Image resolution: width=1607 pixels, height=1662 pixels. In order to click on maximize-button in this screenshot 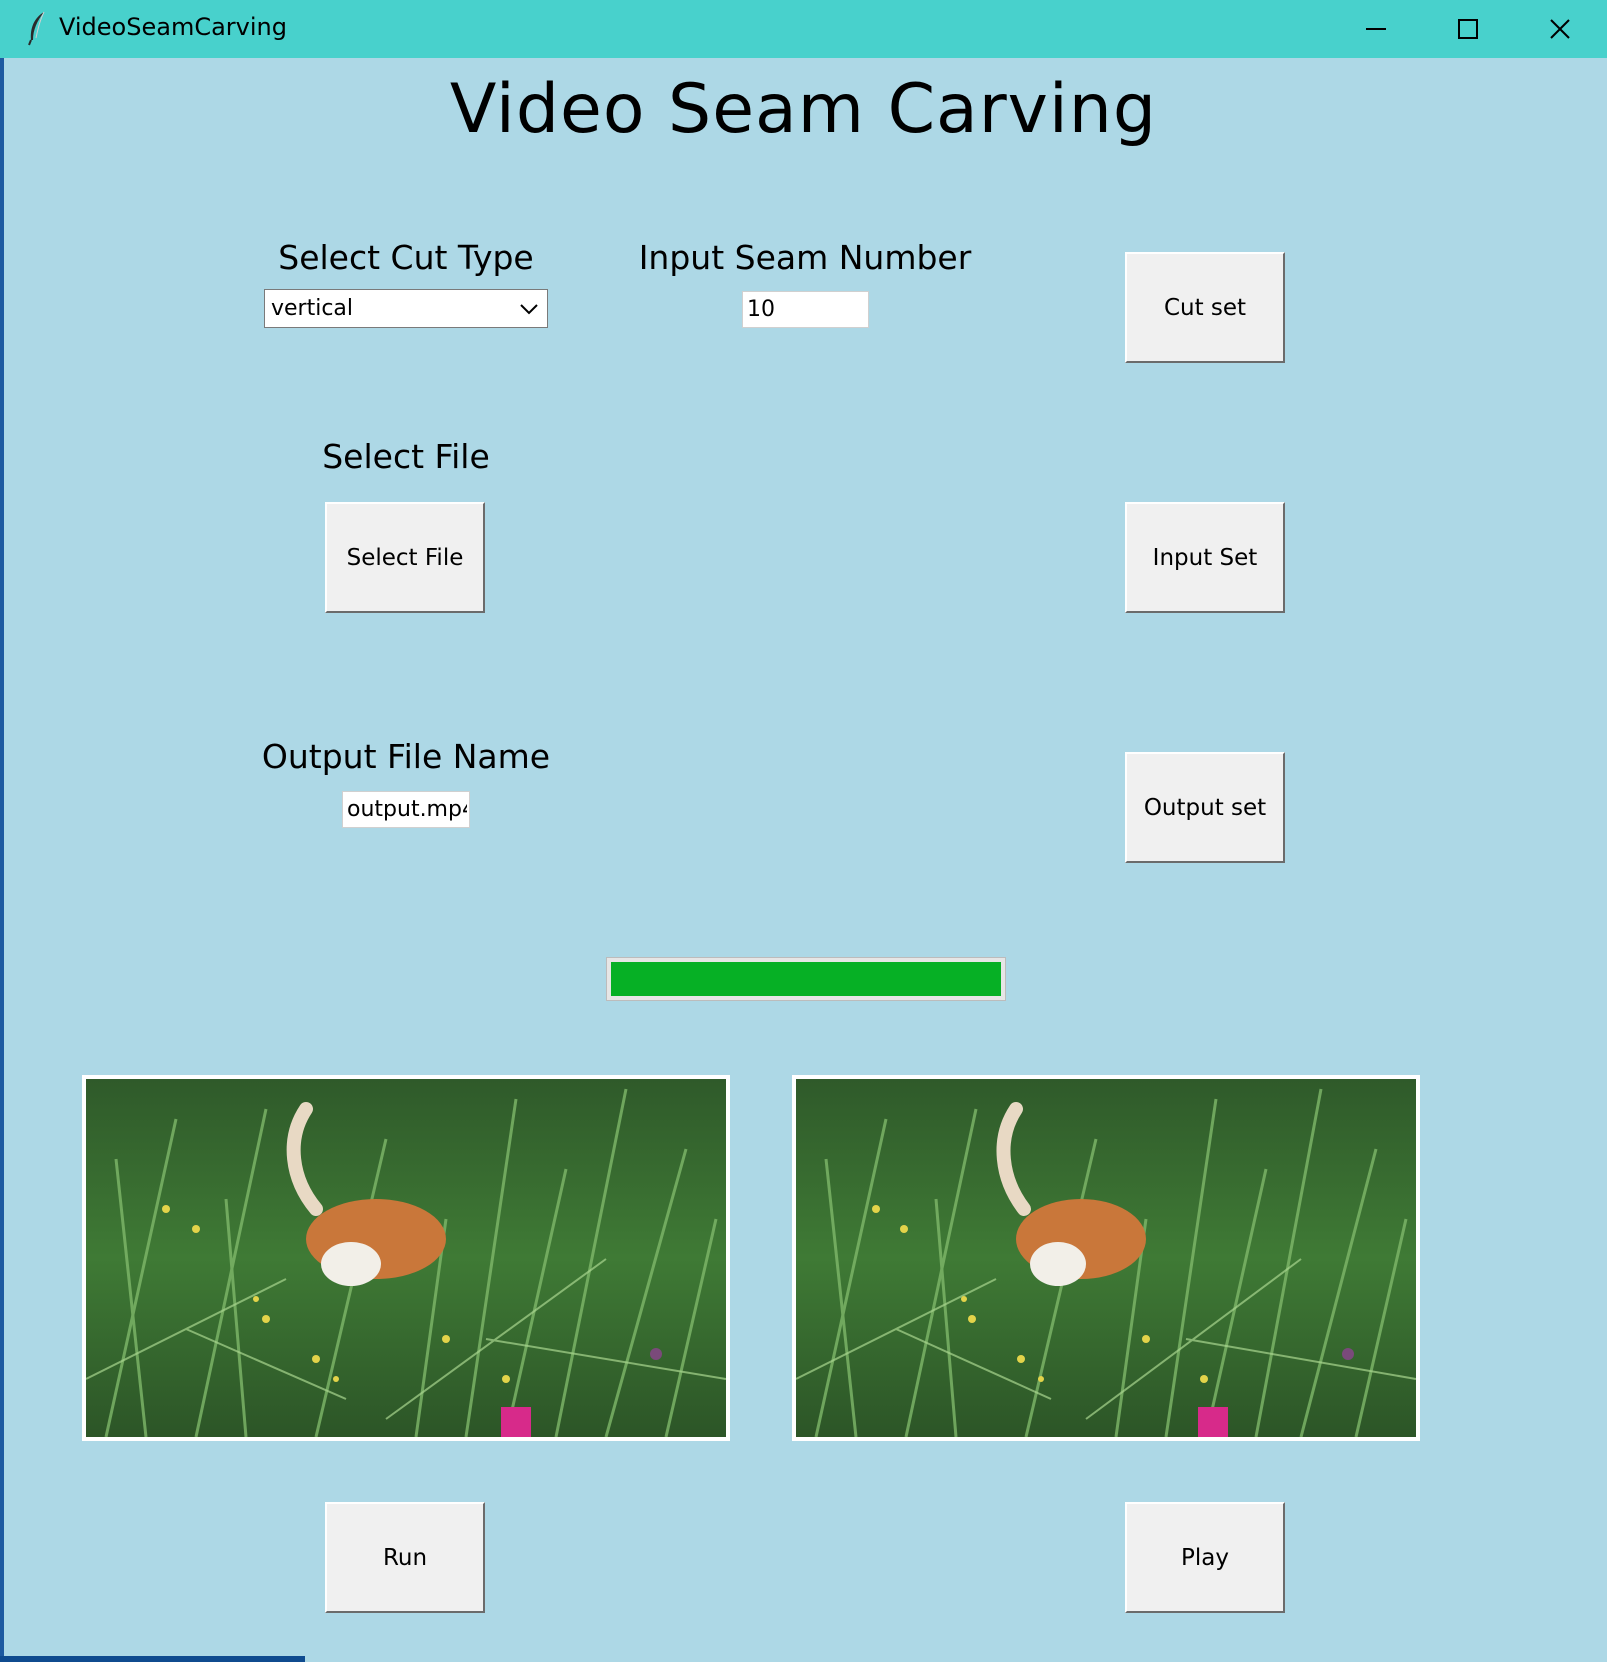, I will do `click(1468, 29)`.